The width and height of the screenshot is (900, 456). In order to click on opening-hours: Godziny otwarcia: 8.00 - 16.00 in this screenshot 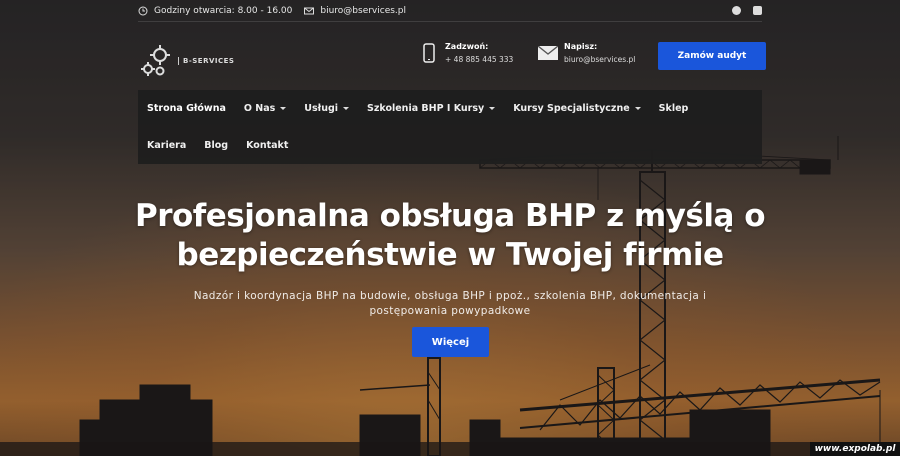, I will do `click(215, 11)`.